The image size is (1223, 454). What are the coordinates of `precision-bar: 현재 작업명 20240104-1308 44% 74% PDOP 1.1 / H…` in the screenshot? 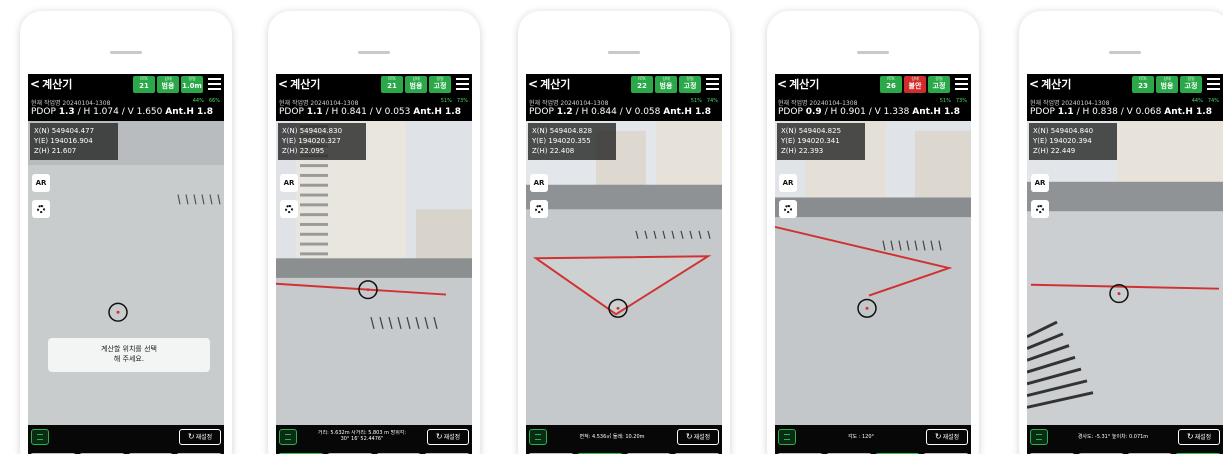 It's located at (1125, 108).